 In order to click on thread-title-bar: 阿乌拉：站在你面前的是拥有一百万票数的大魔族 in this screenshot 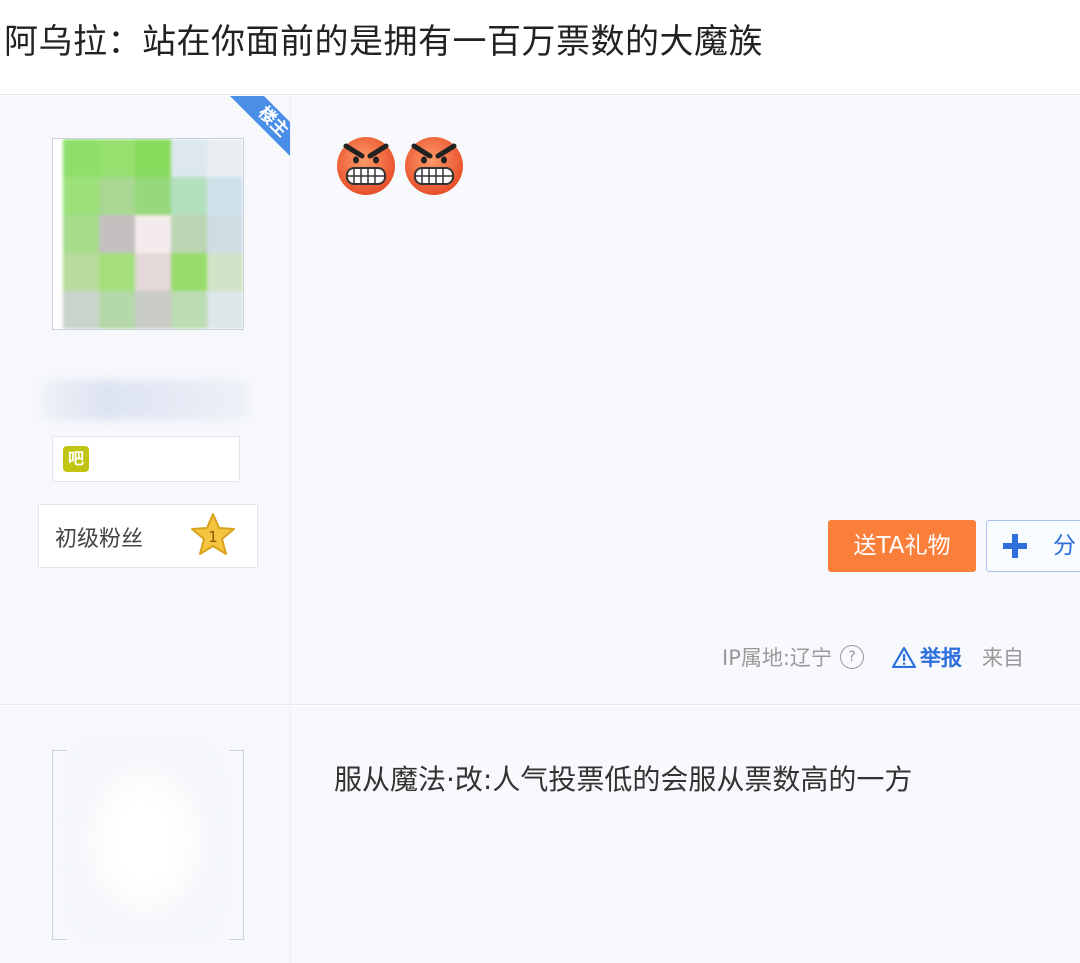, I will do `click(540, 47)`.